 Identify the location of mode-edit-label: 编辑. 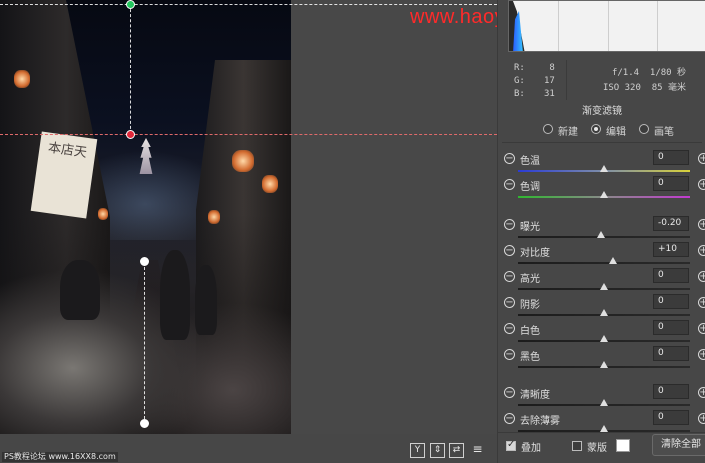
(616, 130).